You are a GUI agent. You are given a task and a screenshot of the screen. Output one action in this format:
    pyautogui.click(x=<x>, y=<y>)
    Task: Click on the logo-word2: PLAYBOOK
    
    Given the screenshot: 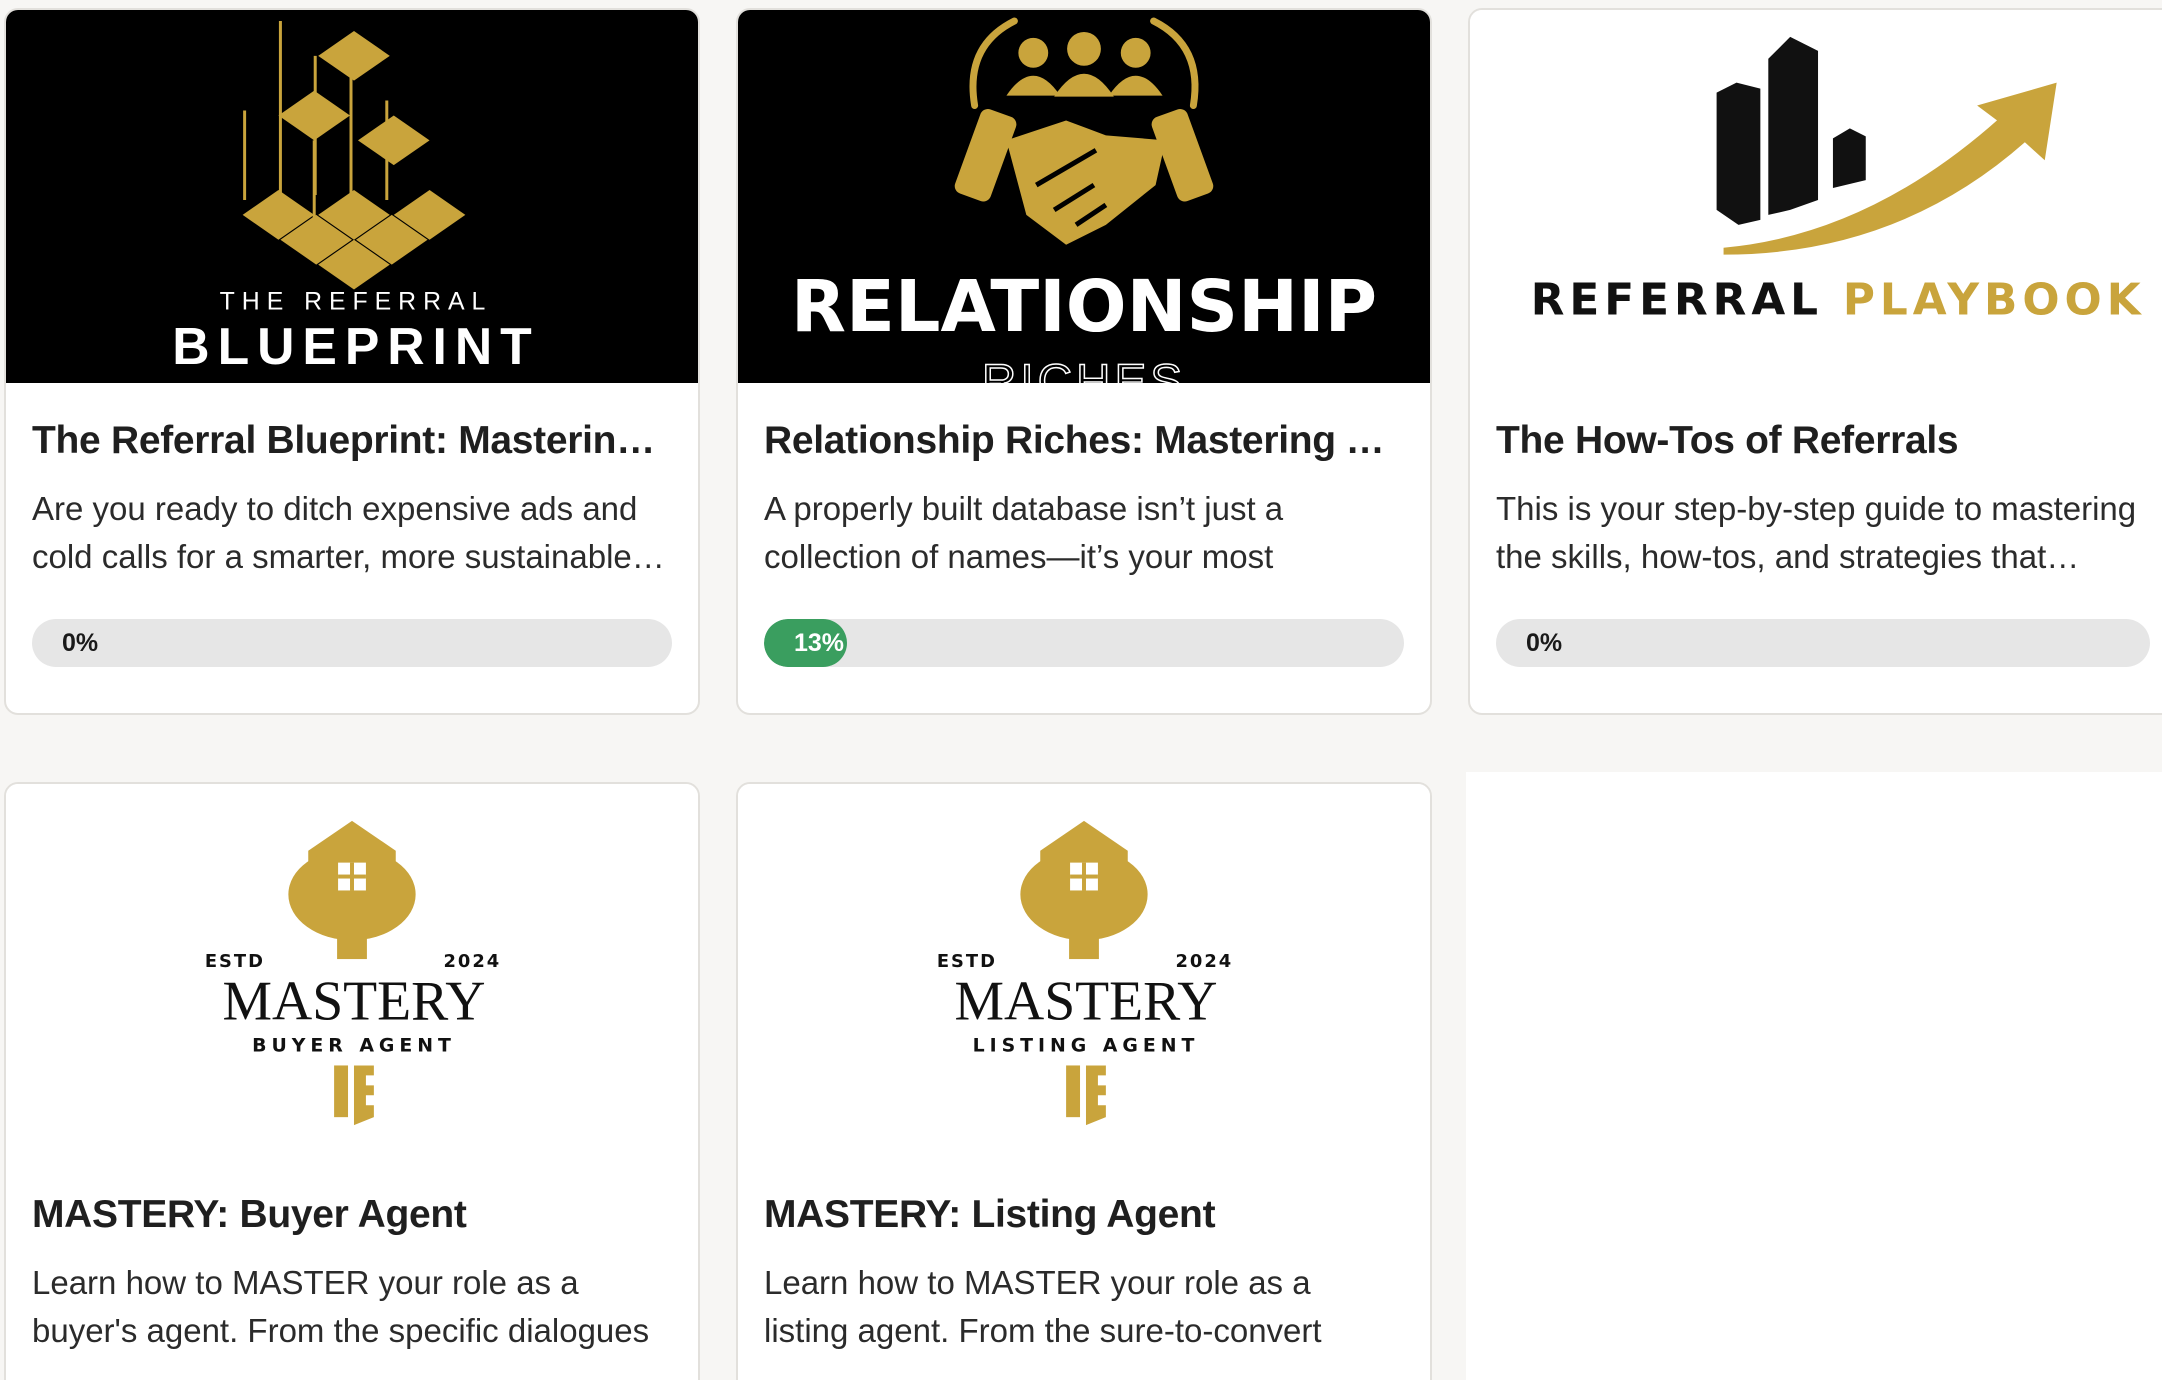 What is the action you would take?
    pyautogui.click(x=1994, y=299)
    